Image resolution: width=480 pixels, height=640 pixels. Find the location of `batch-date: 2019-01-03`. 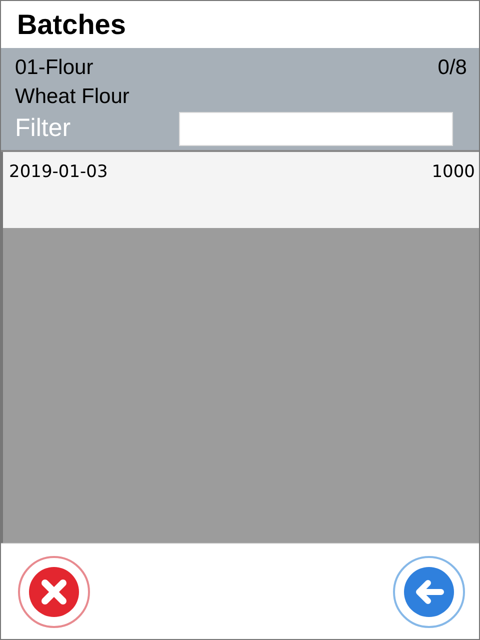

batch-date: 2019-01-03 is located at coordinates (58, 173).